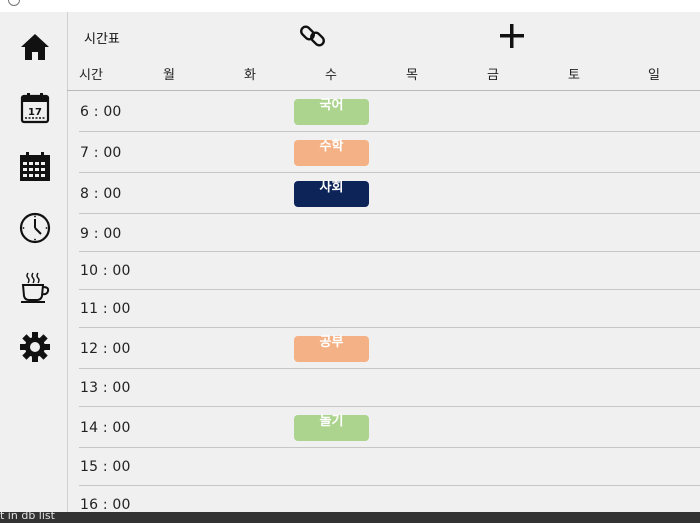 This screenshot has height=526, width=700. Describe the element at coordinates (250, 75) in the screenshot. I see `day-header-tue: 화` at that location.